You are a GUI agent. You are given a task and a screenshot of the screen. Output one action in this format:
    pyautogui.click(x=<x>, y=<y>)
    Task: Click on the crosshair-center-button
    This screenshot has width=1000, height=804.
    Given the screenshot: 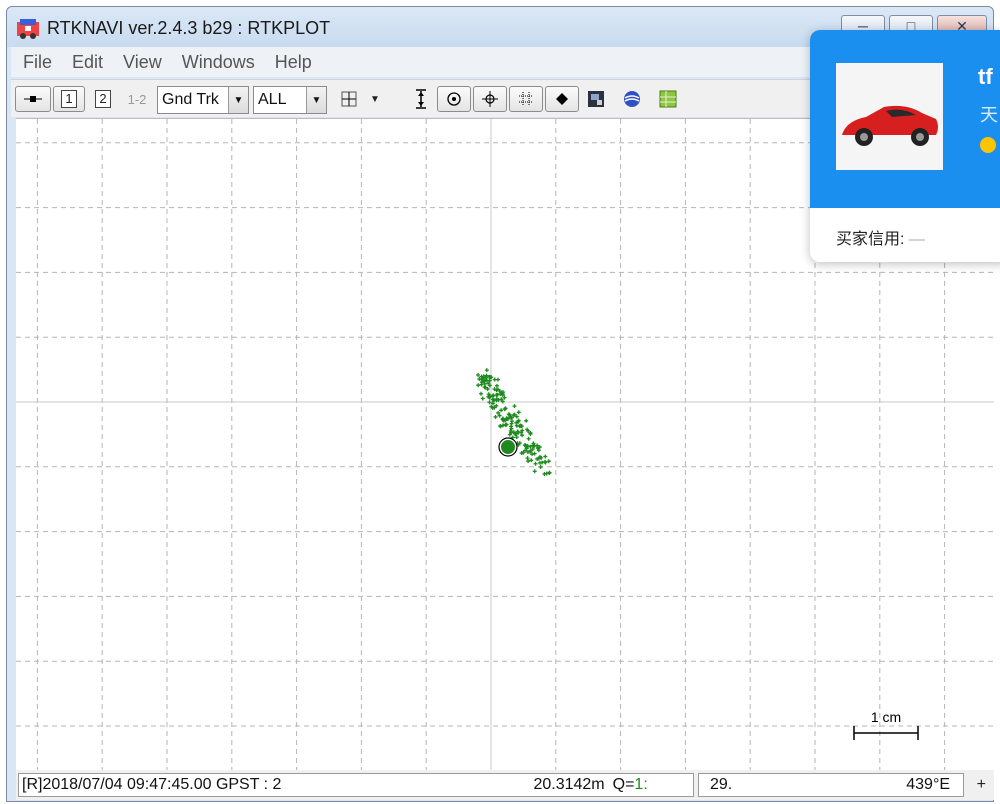 What is the action you would take?
    pyautogui.click(x=490, y=99)
    